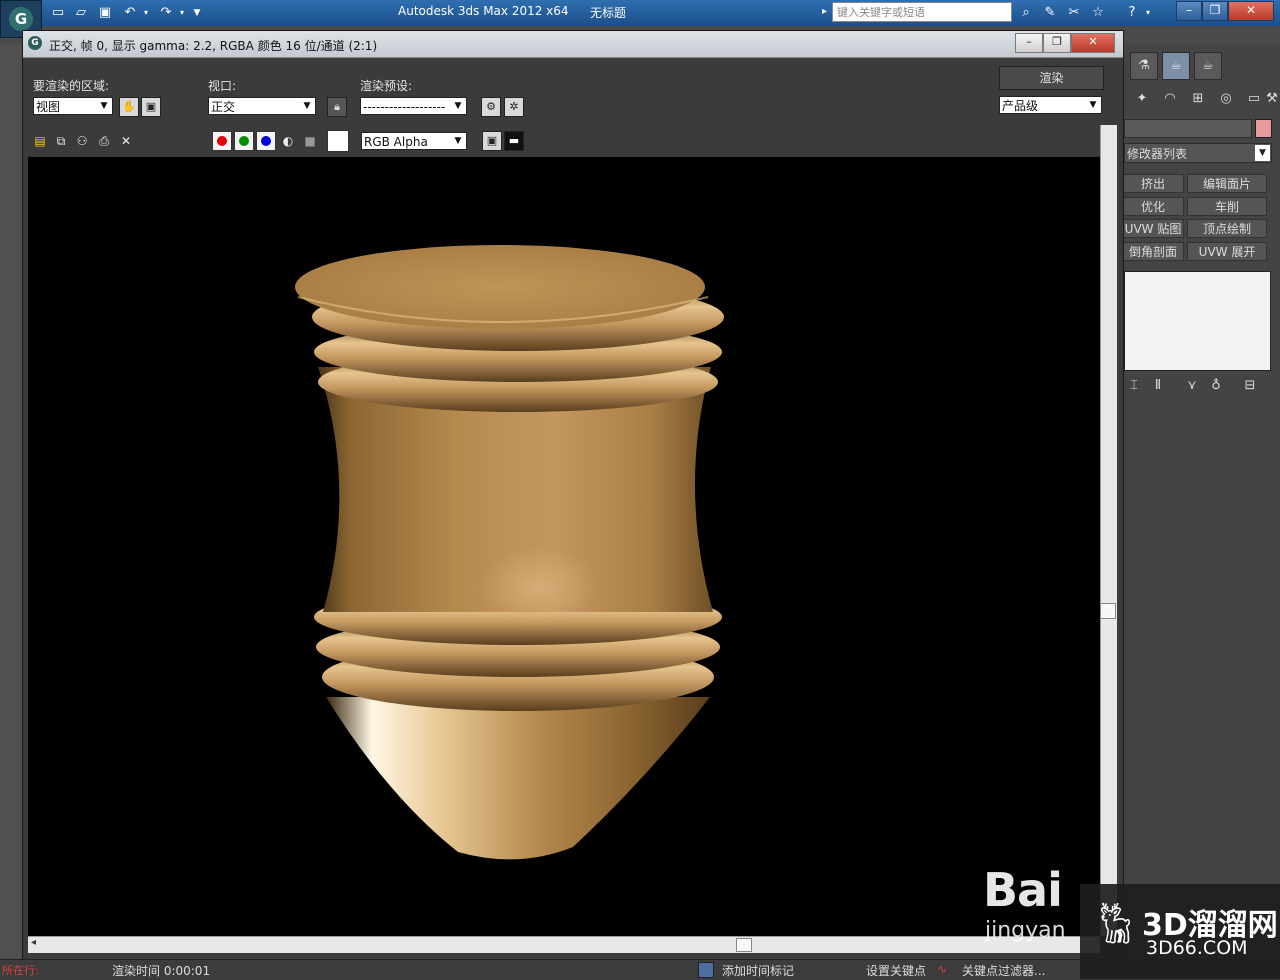  Describe the element at coordinates (404, 107) in the screenshot. I see `render-preset-value: -------------------` at that location.